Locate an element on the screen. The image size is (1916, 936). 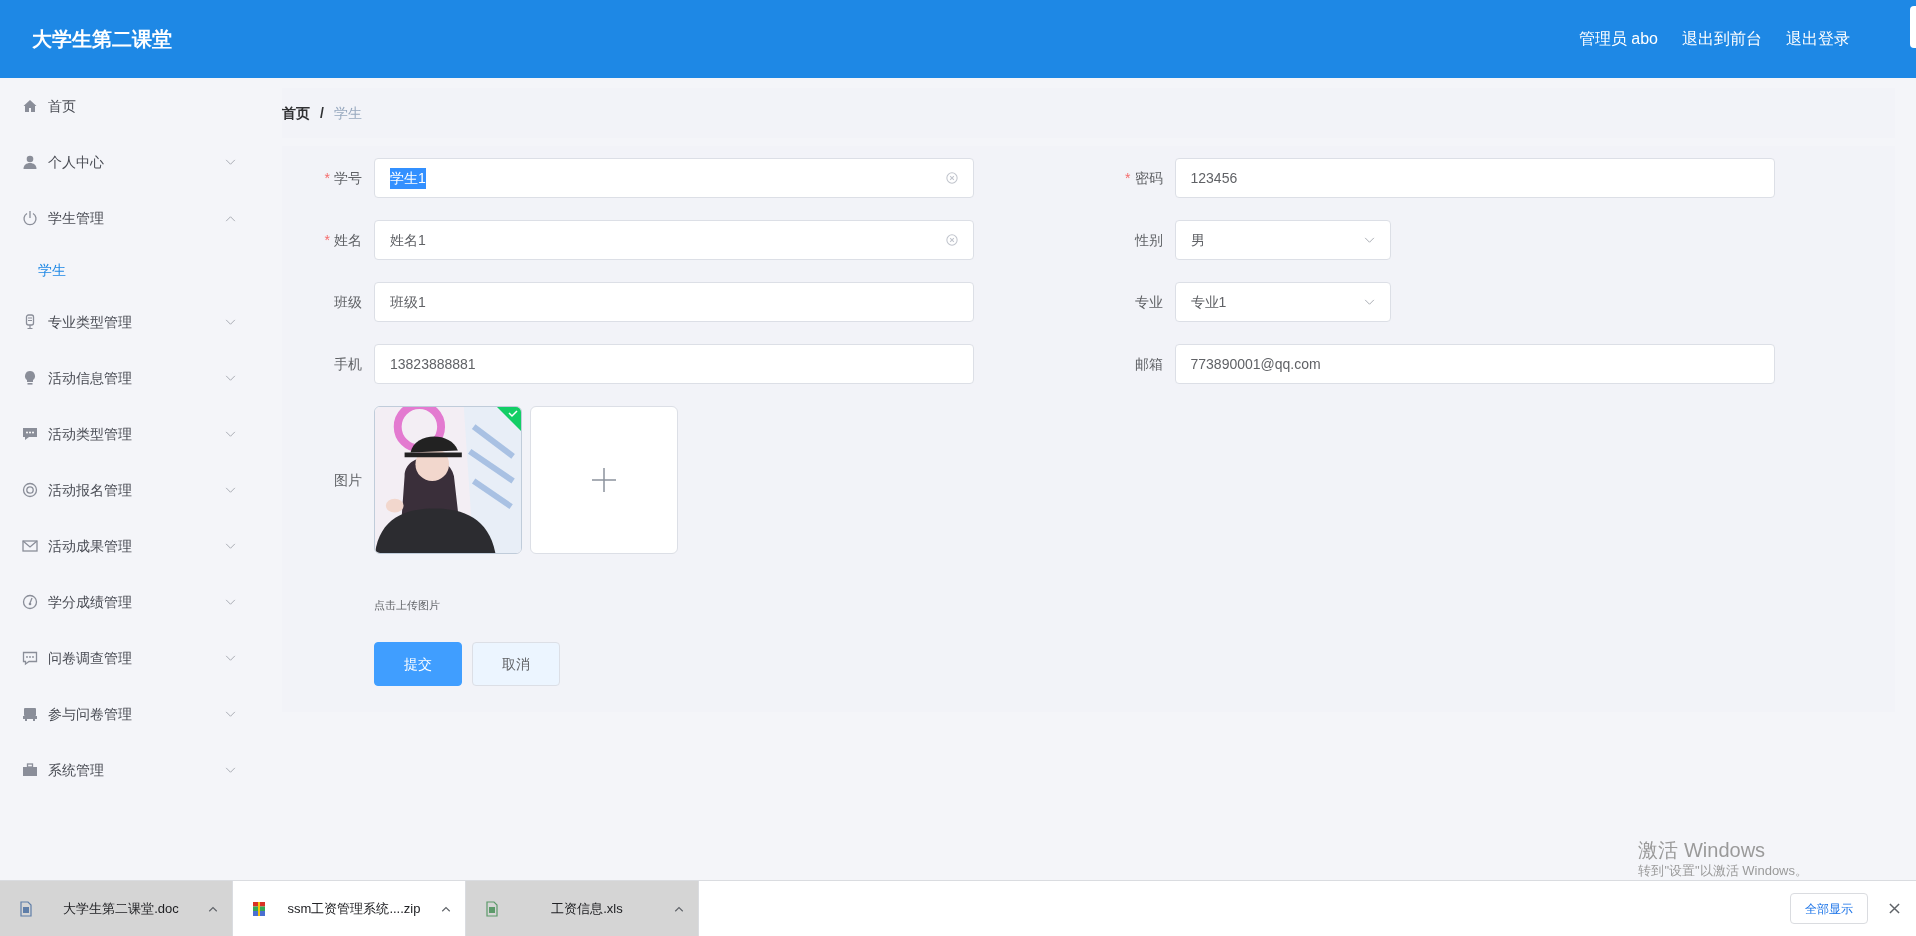
menu-item: 学分成绩管理 is located at coordinates (128, 602).